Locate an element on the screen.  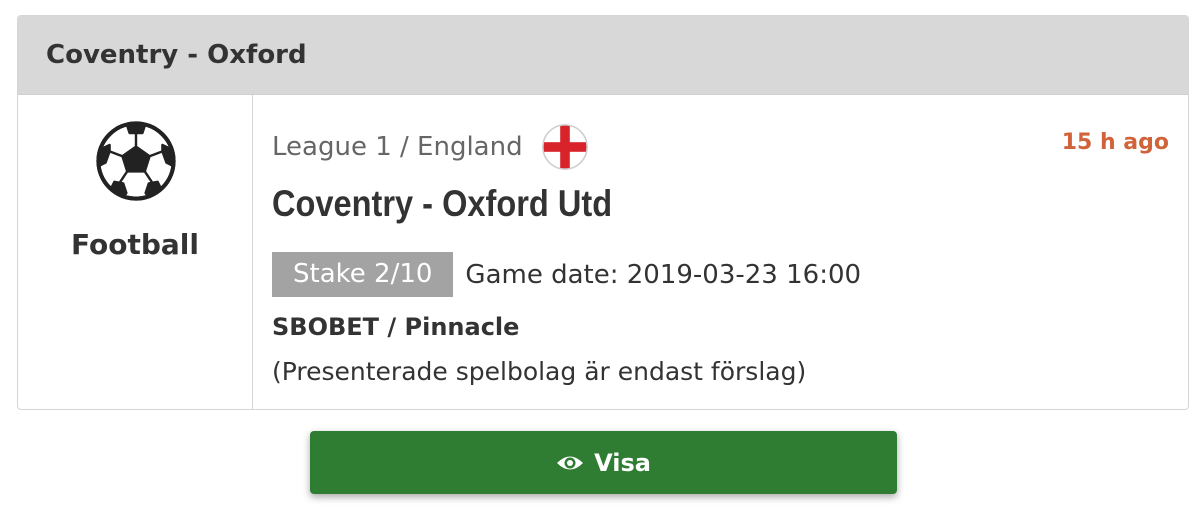
match-title: Coventry - Oxford Utd is located at coordinates (442, 203).